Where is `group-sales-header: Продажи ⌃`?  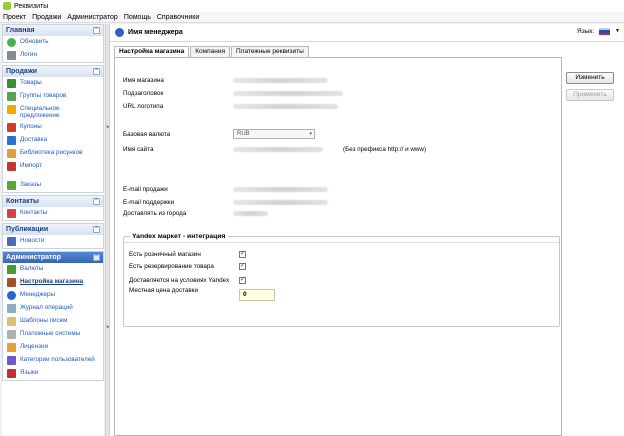
group-sales-header: Продажи ⌃ is located at coordinates (53, 71).